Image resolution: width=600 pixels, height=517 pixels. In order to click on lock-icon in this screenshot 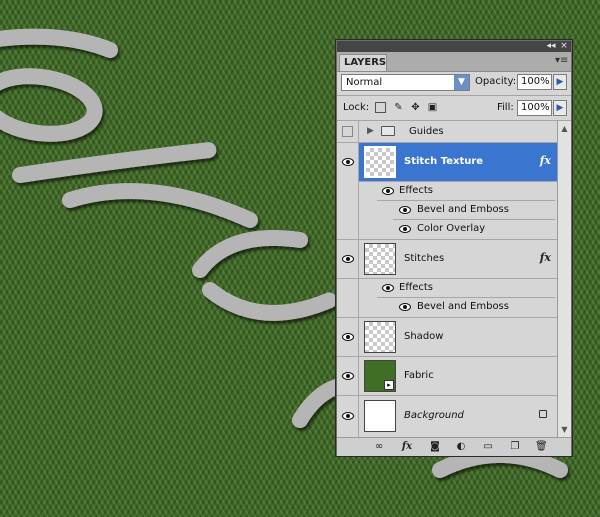, I will do `click(543, 414)`.